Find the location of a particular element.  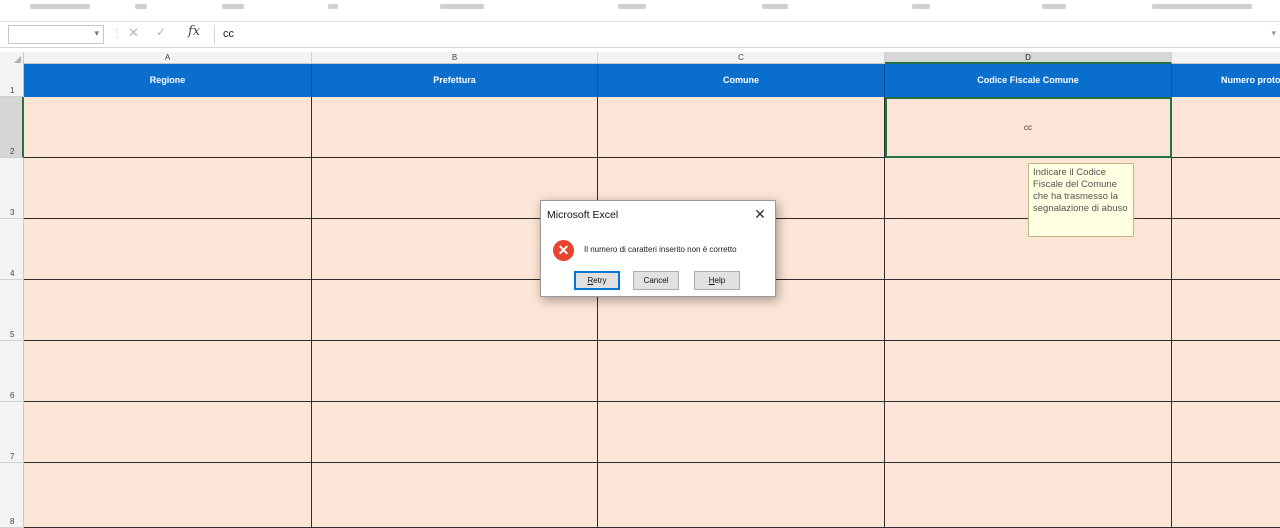

retry-button: Retry is located at coordinates (597, 280).